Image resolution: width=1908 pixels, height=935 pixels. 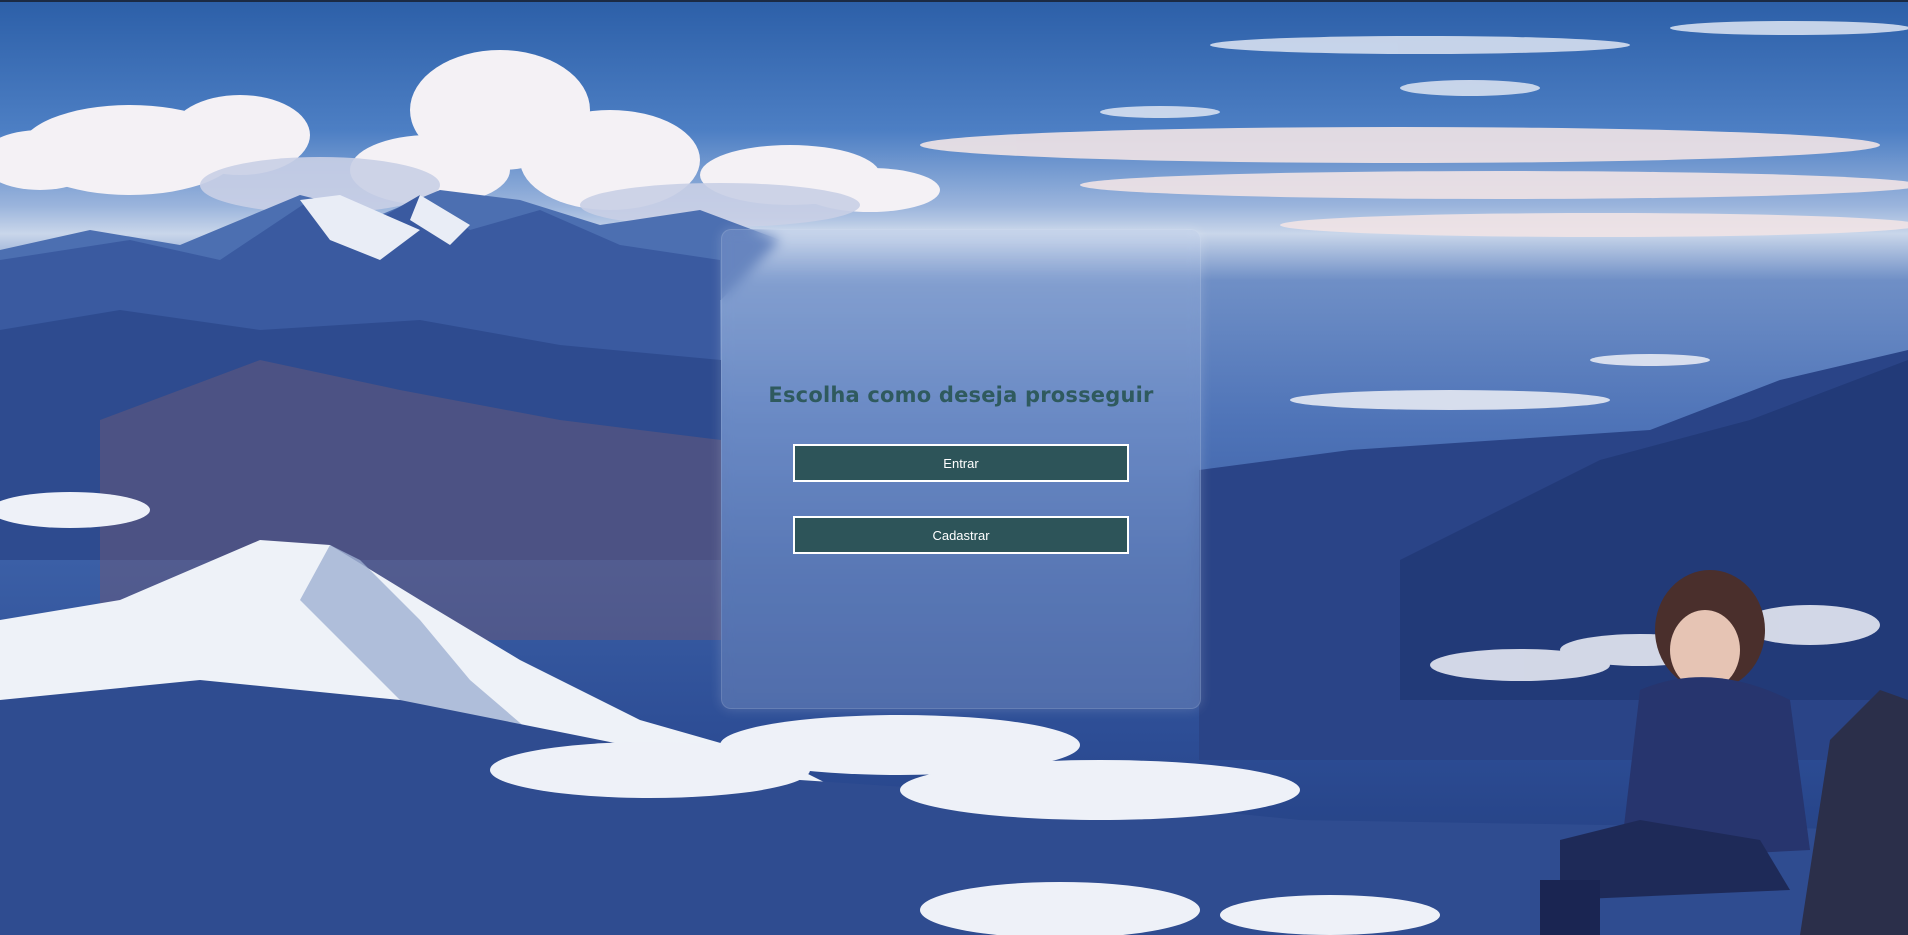 What do you see at coordinates (961, 463) in the screenshot?
I see `login-button: Entrar` at bounding box center [961, 463].